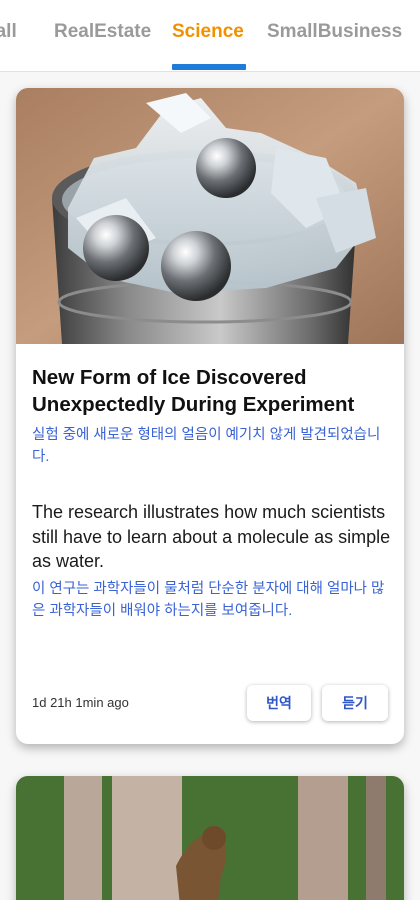 The width and height of the screenshot is (420, 900). I want to click on article-title-translation: 실험 중에 새로운 형태의 얼음이 예기치 않게 발견되었습니다., so click(206, 446).